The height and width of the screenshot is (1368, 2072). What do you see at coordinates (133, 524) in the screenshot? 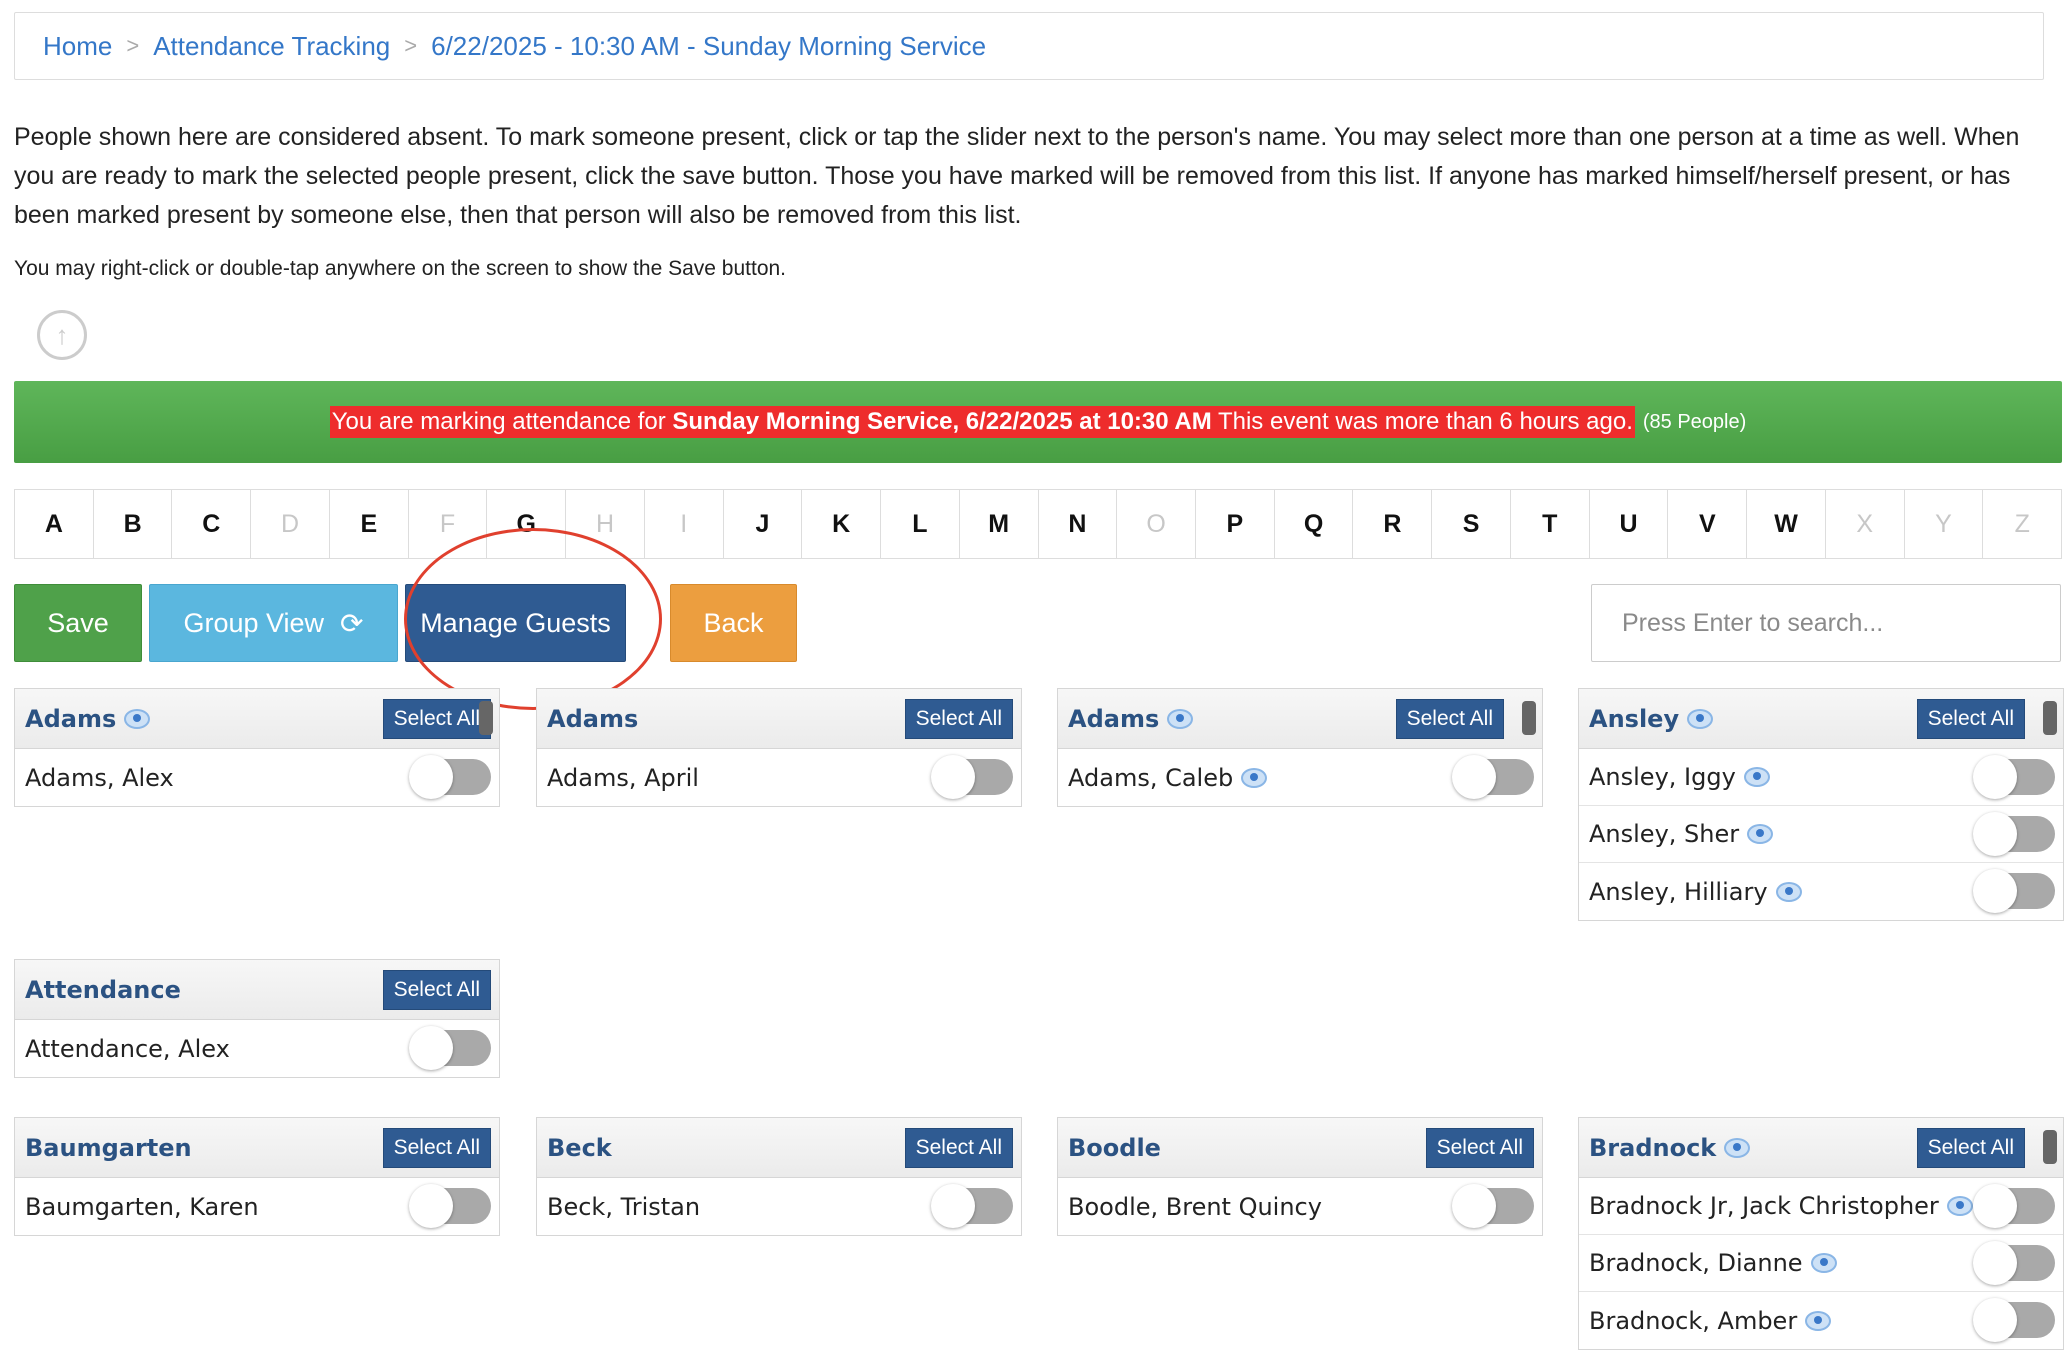
I see `letter-filter-b: B` at bounding box center [133, 524].